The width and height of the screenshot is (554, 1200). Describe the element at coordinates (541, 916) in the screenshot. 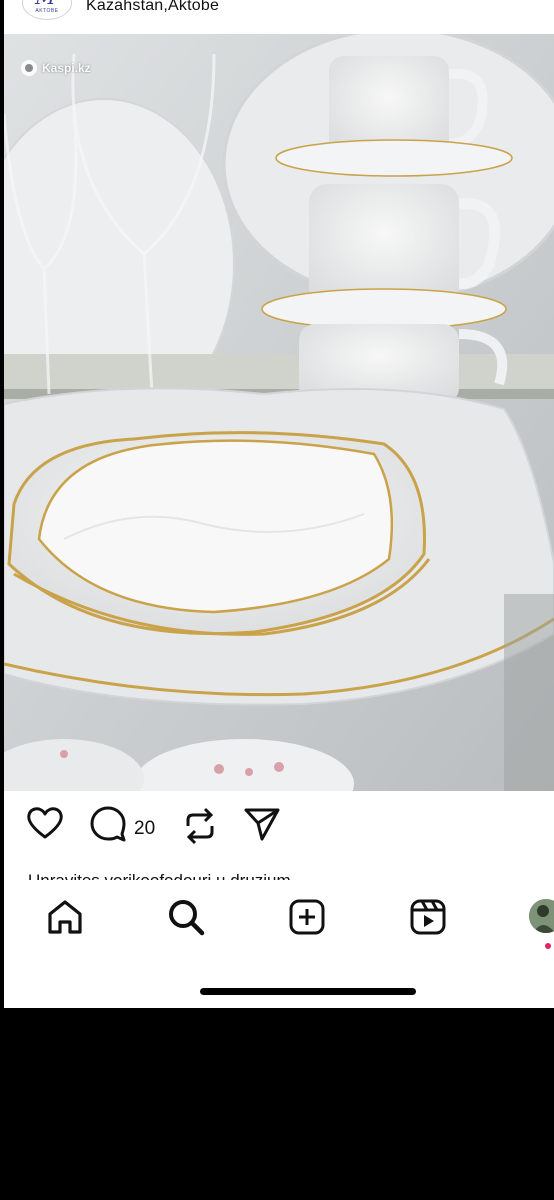

I see `profile-avatar` at that location.